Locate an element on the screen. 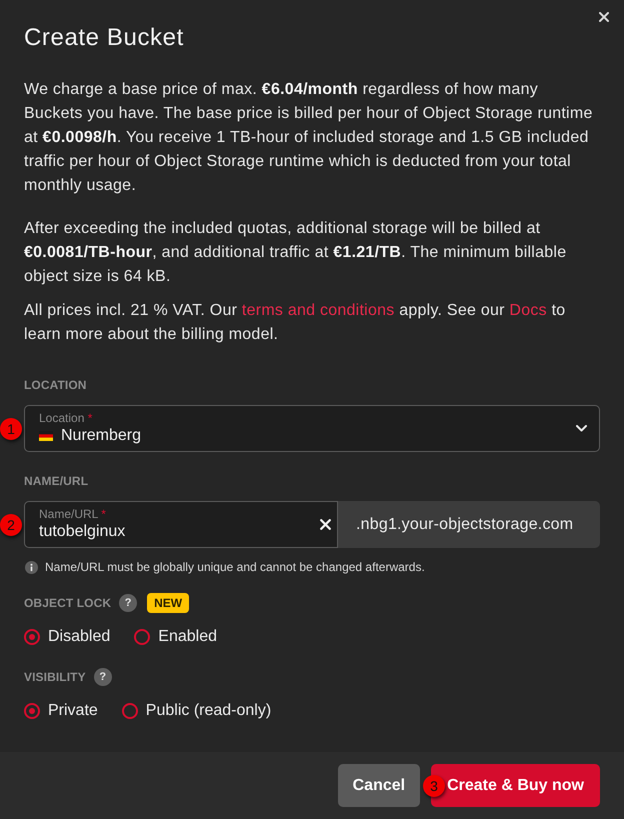  select-value: Nuremberg is located at coordinates (101, 436).